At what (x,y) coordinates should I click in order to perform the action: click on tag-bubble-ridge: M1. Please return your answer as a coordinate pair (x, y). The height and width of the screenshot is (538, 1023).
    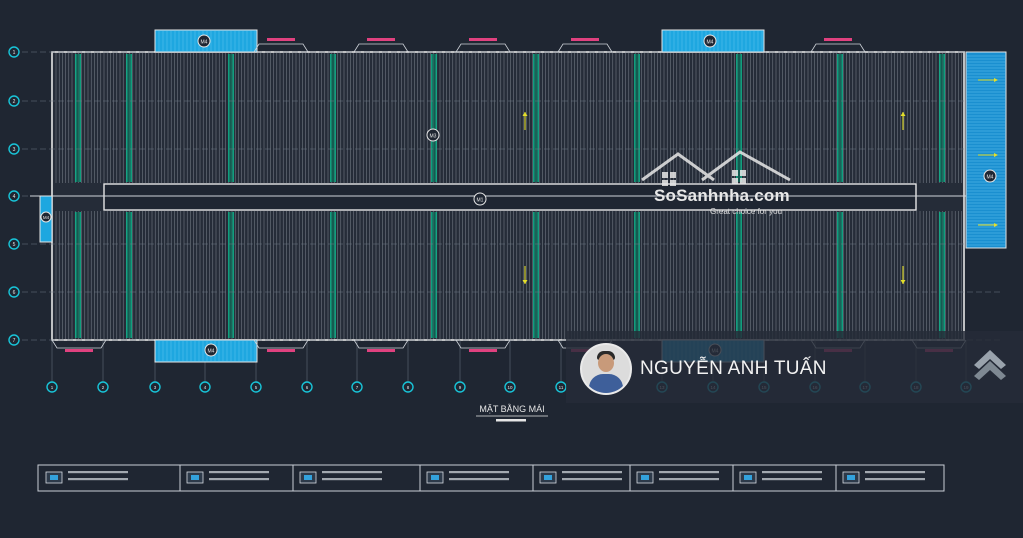
    Looking at the image, I should click on (480, 199).